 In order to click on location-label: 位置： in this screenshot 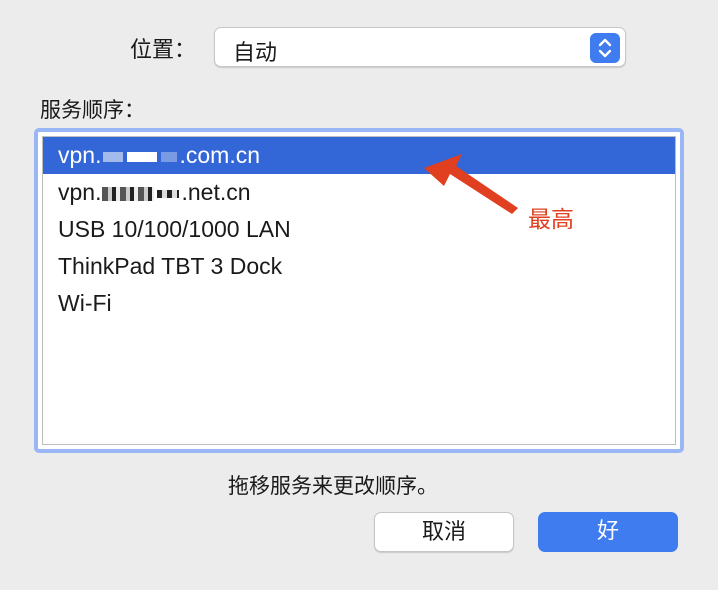, I will do `click(163, 50)`.